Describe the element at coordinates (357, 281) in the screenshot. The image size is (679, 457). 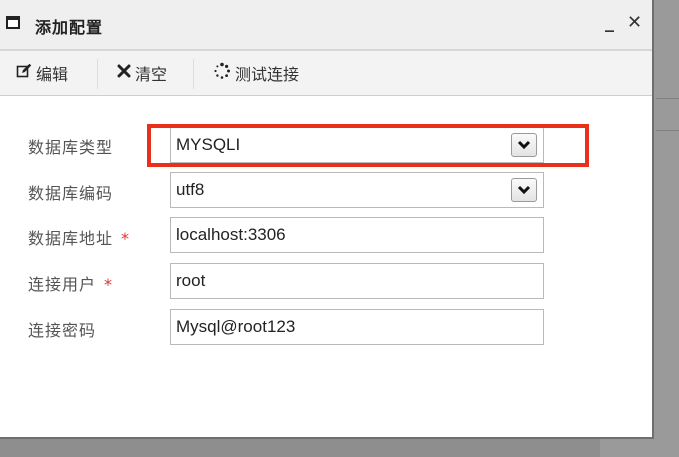
I see `db-user-input: root` at that location.